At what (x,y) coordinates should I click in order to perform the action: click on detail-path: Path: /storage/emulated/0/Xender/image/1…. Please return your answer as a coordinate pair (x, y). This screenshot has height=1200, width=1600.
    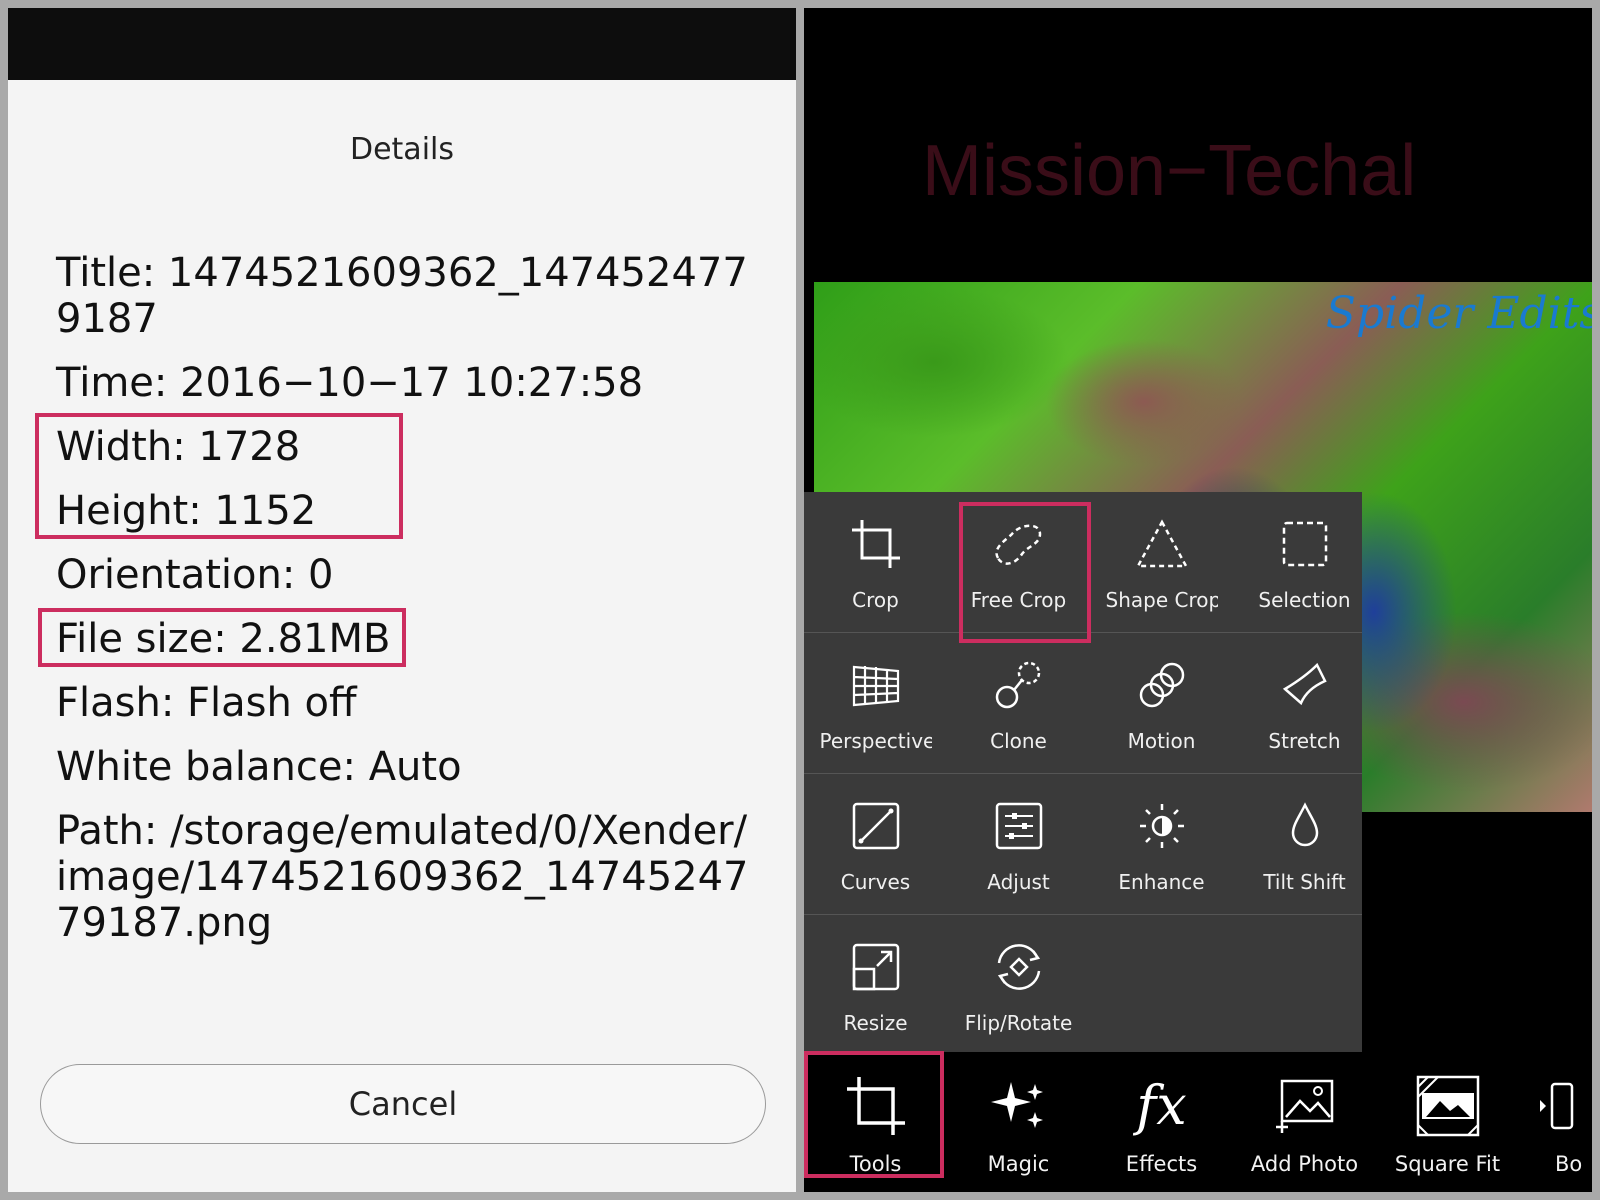
    Looking at the image, I should click on (402, 877).